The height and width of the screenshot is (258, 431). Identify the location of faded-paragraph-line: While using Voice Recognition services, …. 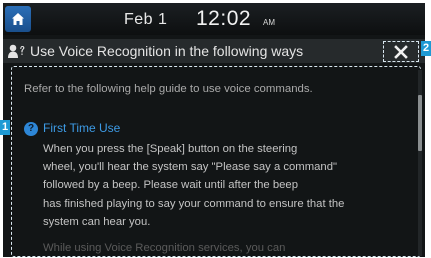
(164, 248).